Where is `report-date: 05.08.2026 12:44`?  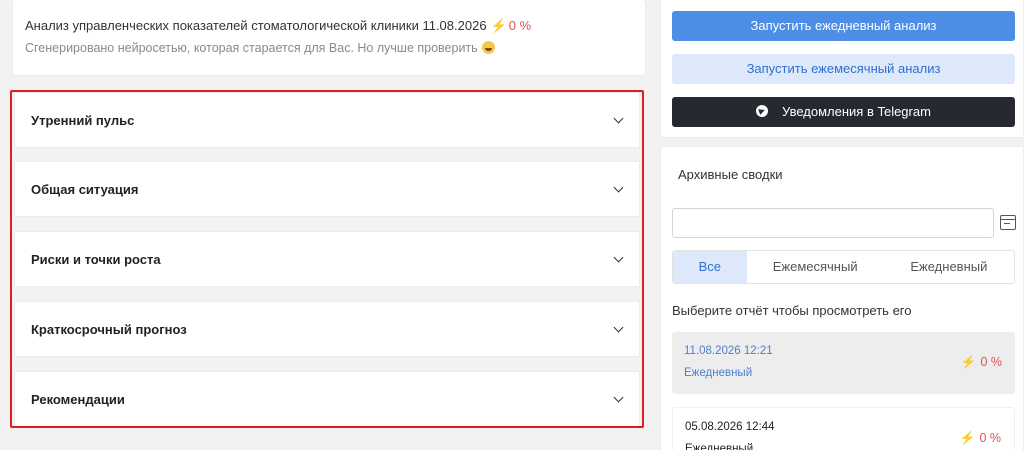 report-date: 05.08.2026 12:44 is located at coordinates (730, 427).